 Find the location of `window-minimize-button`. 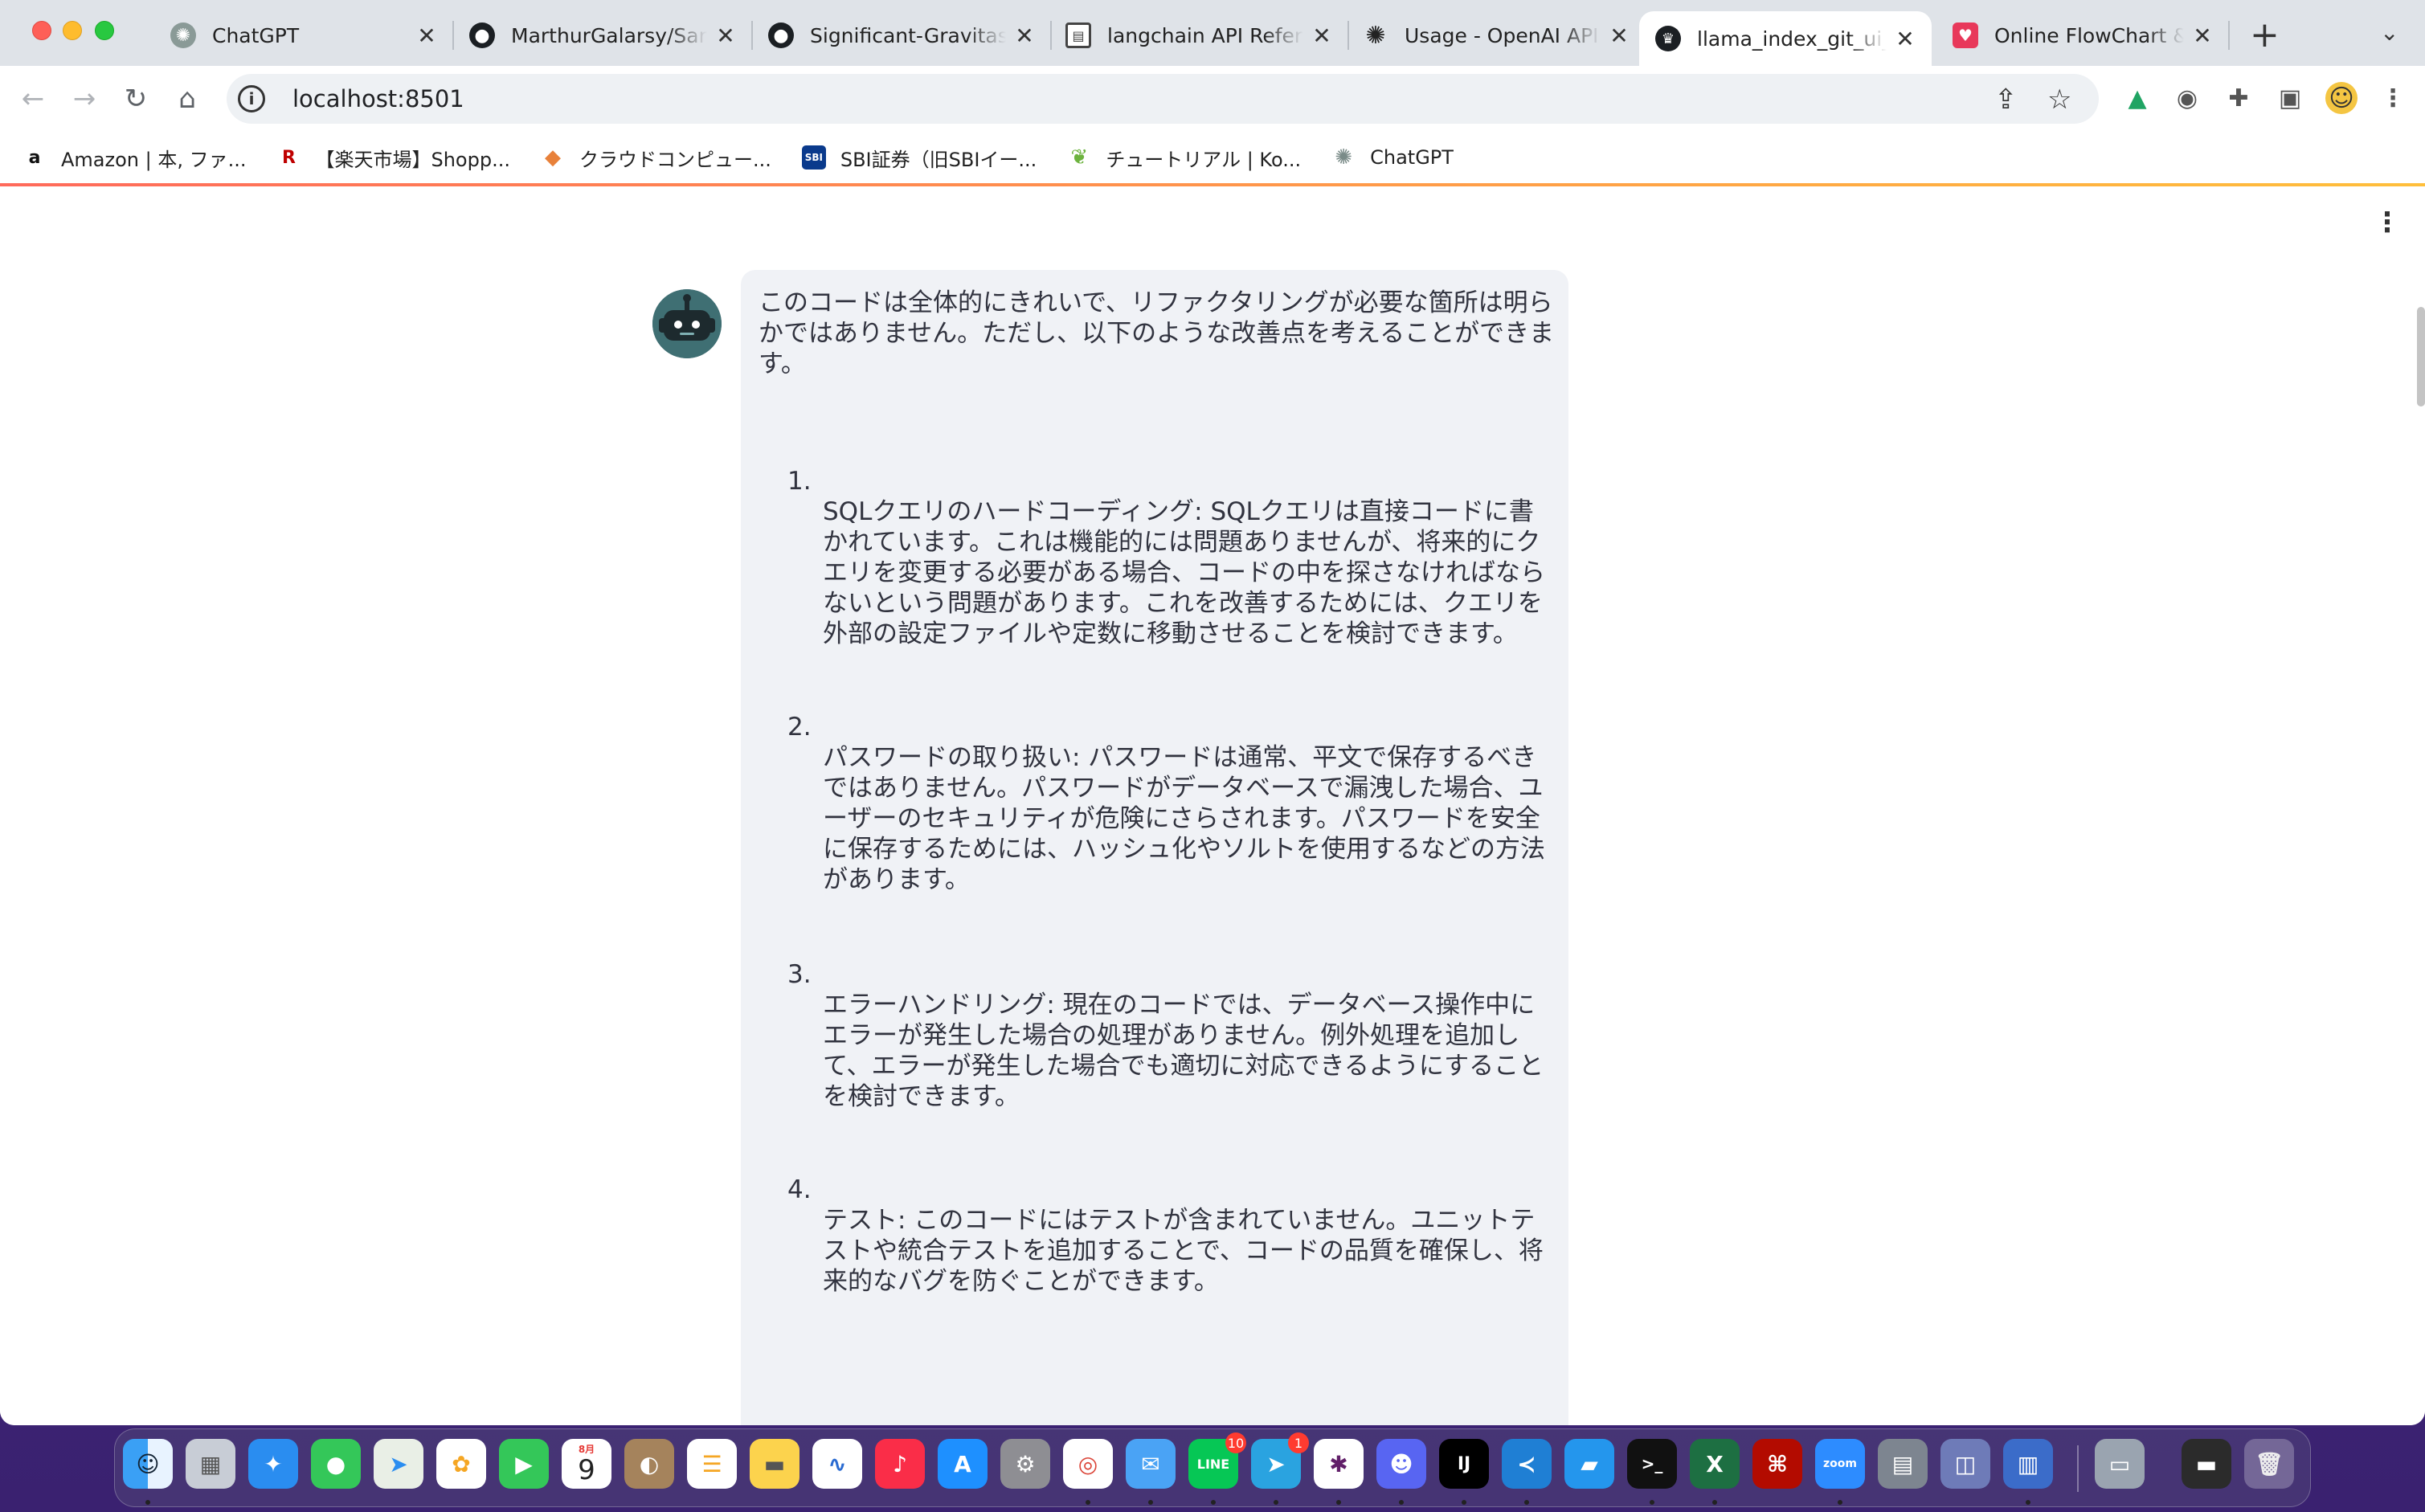

window-minimize-button is located at coordinates (72, 30).